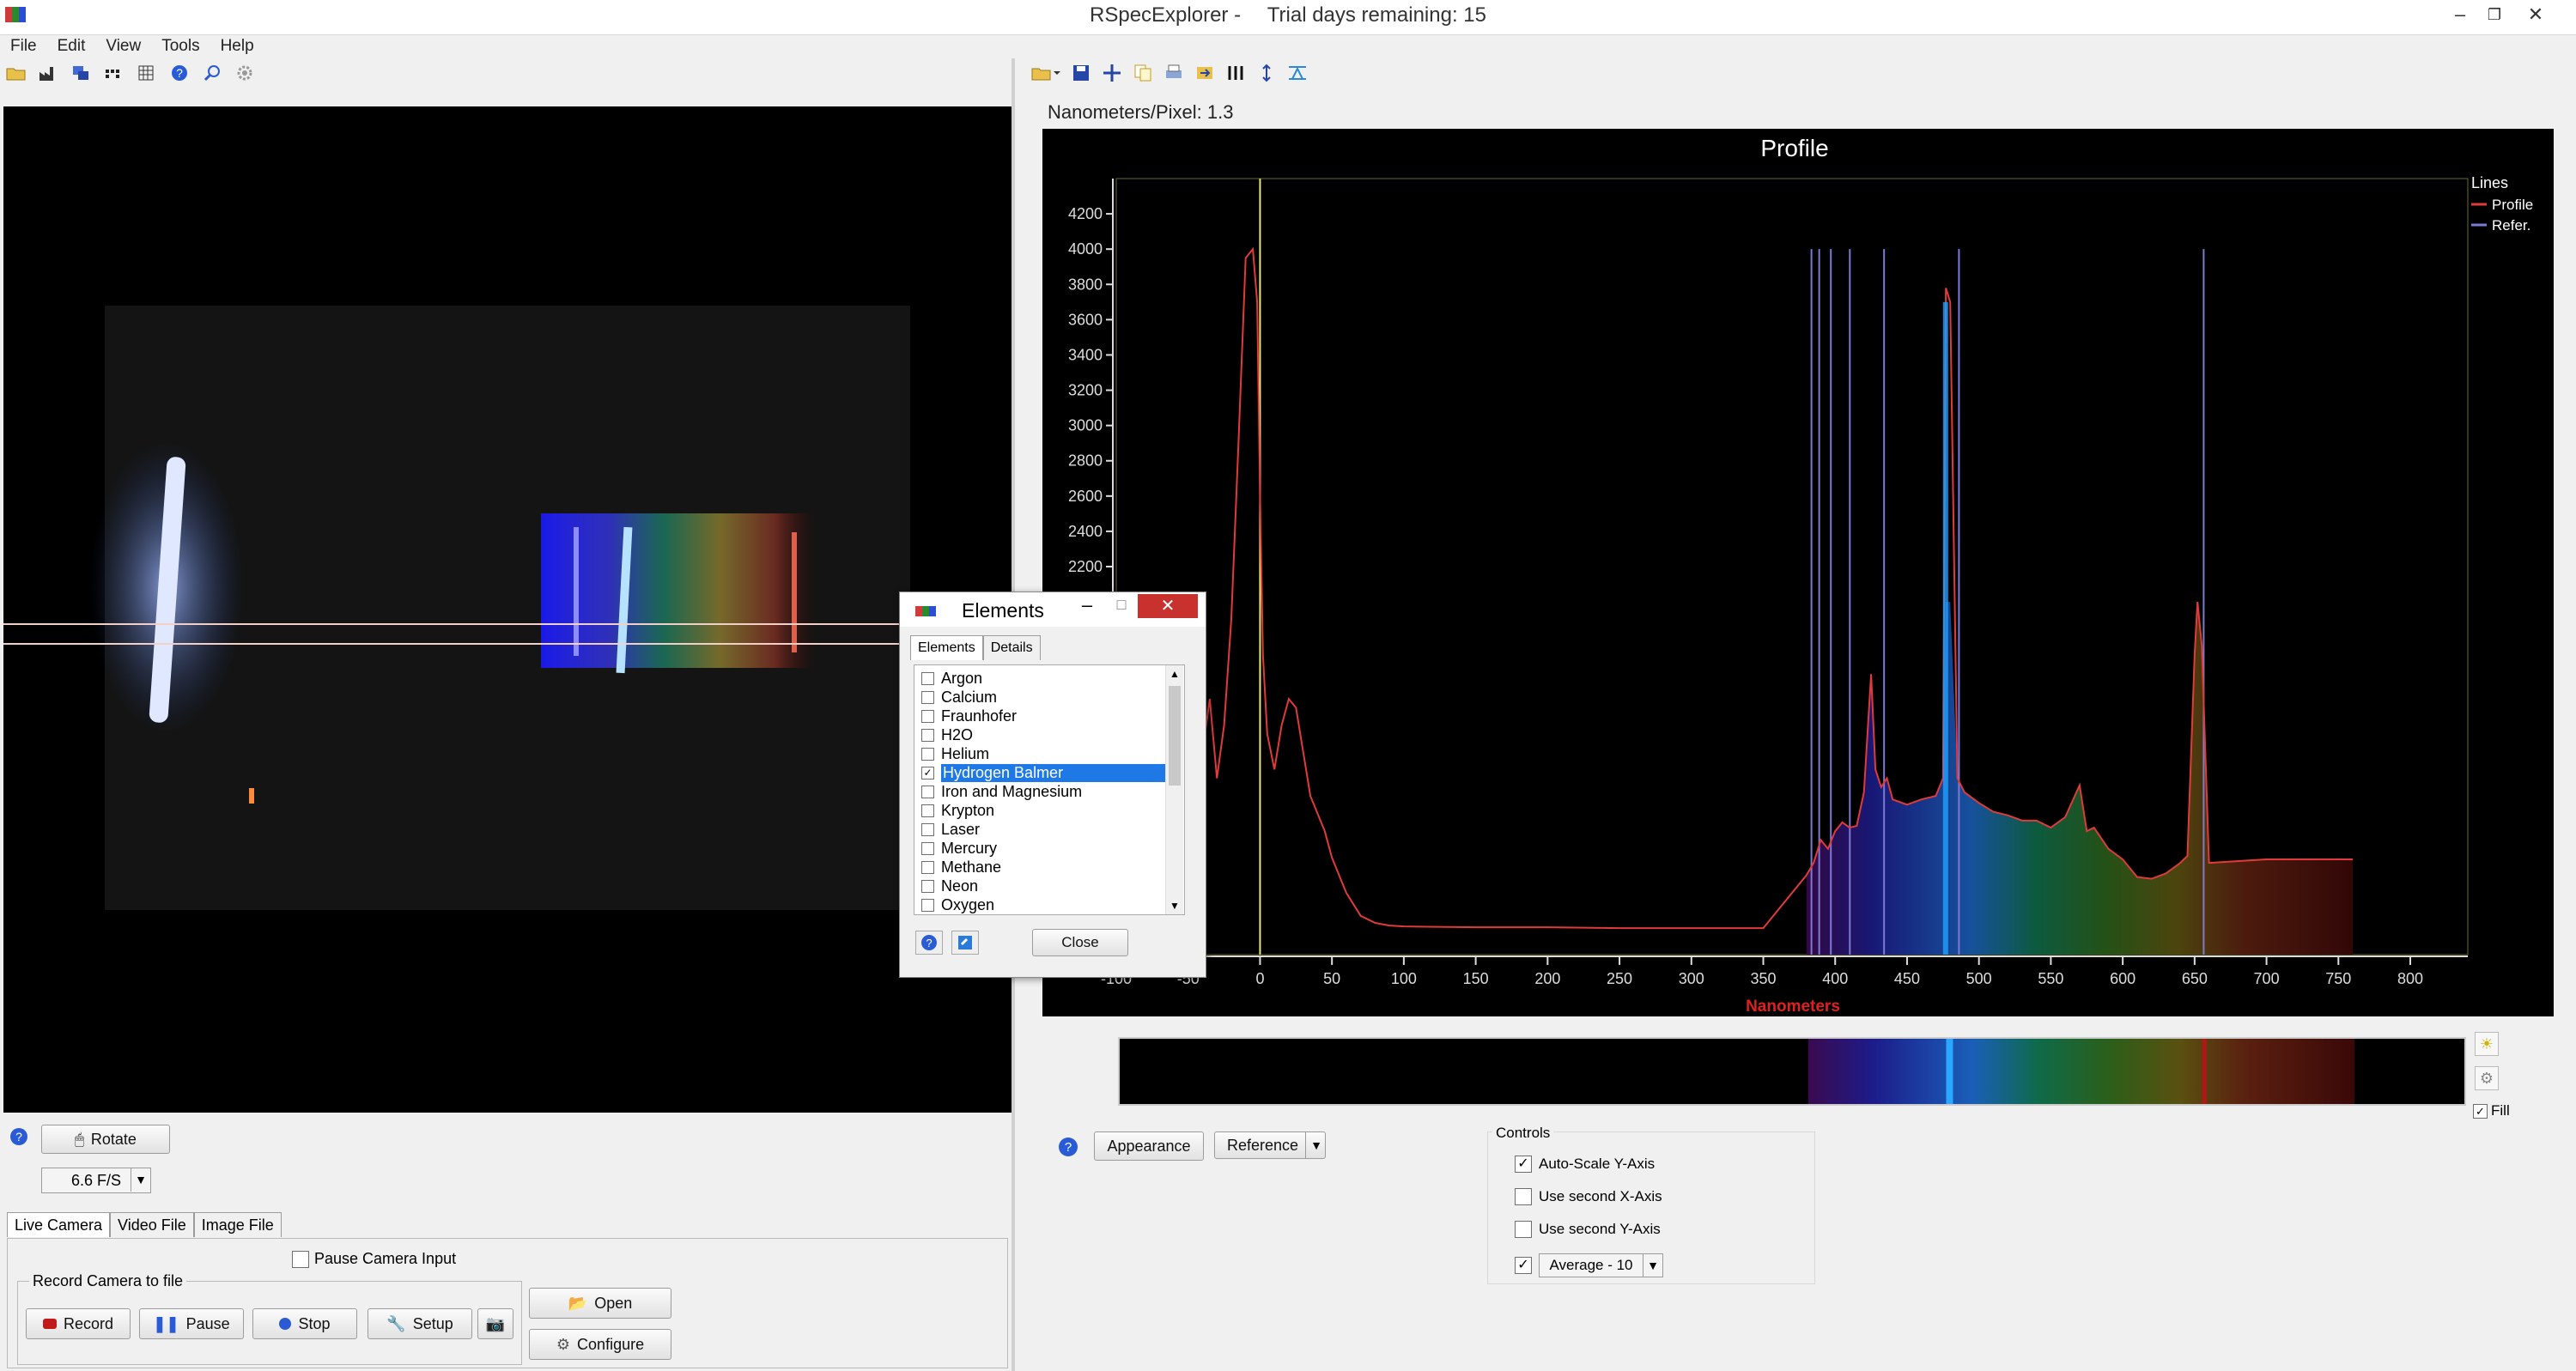  I want to click on tab-live-camera: Live Camera, so click(59, 1224).